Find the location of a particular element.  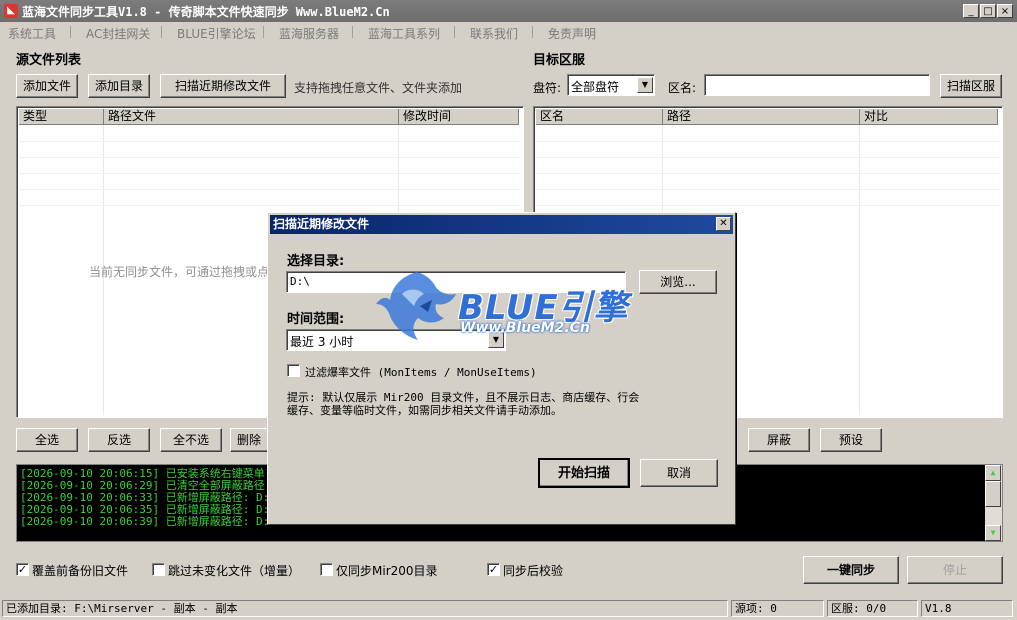

close-button: × is located at coordinates (1005, 11).